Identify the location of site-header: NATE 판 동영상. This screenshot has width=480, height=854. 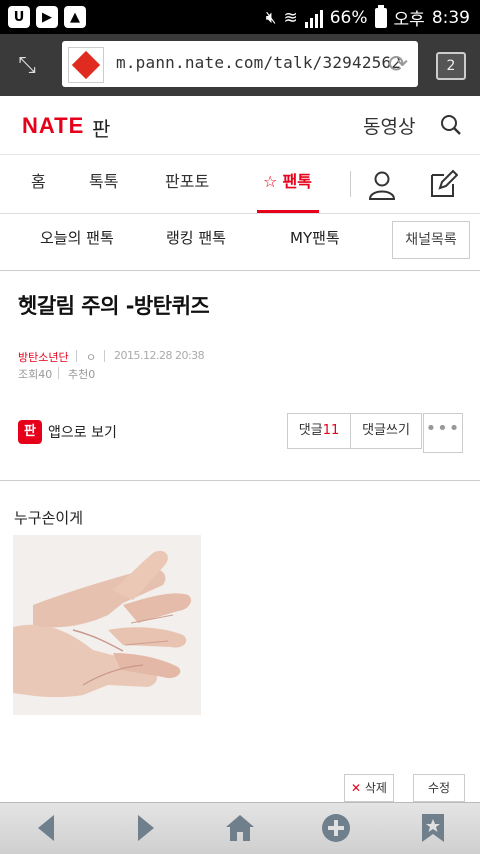
(240, 125).